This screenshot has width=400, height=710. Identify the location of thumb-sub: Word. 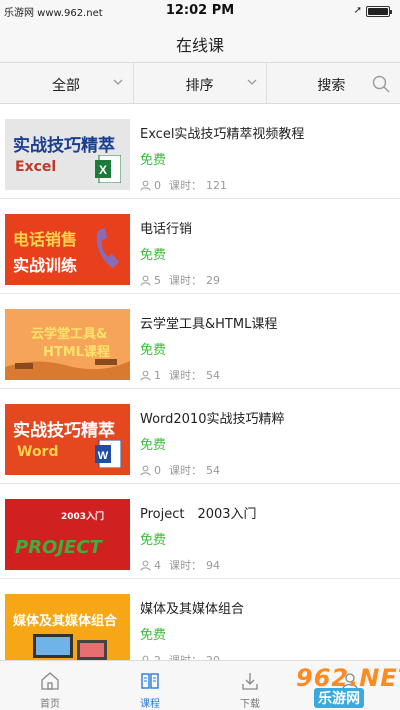
(38, 452).